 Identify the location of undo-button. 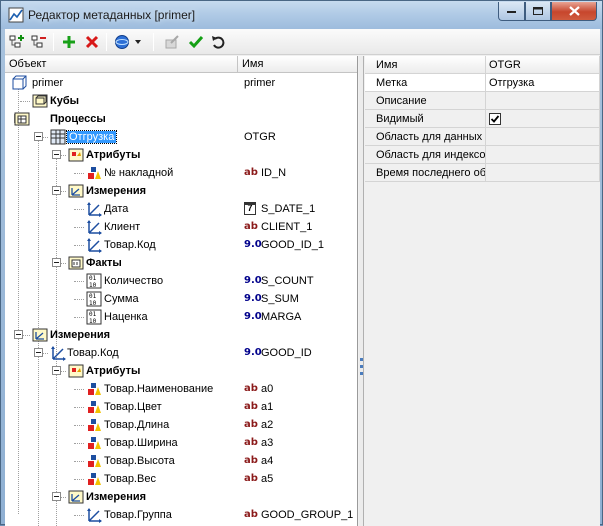
(218, 42).